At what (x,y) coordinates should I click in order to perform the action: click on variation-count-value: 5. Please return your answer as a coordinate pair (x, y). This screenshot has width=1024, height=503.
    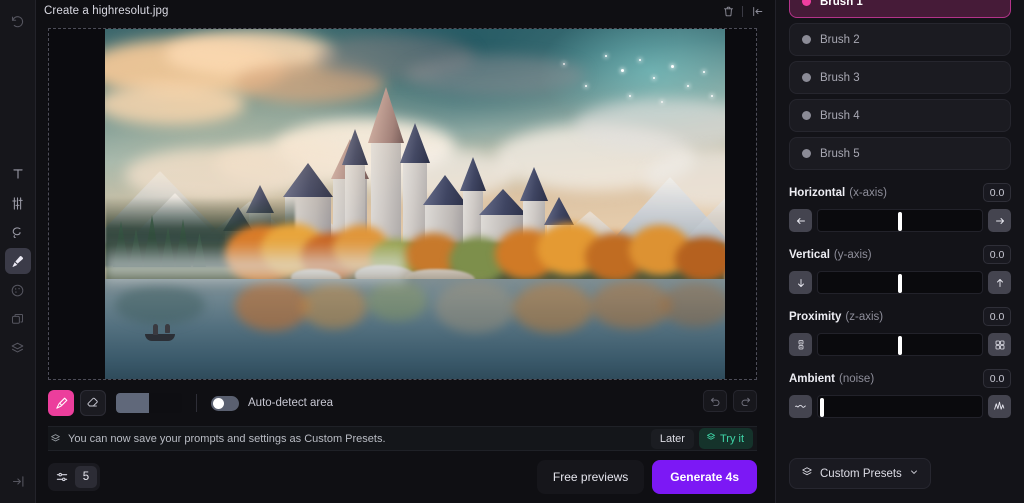
    Looking at the image, I should click on (86, 477).